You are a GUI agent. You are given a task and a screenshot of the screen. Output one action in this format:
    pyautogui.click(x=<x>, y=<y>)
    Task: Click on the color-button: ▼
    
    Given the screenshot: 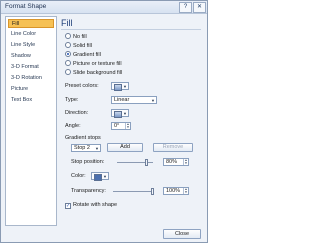 What is the action you would take?
    pyautogui.click(x=100, y=176)
    